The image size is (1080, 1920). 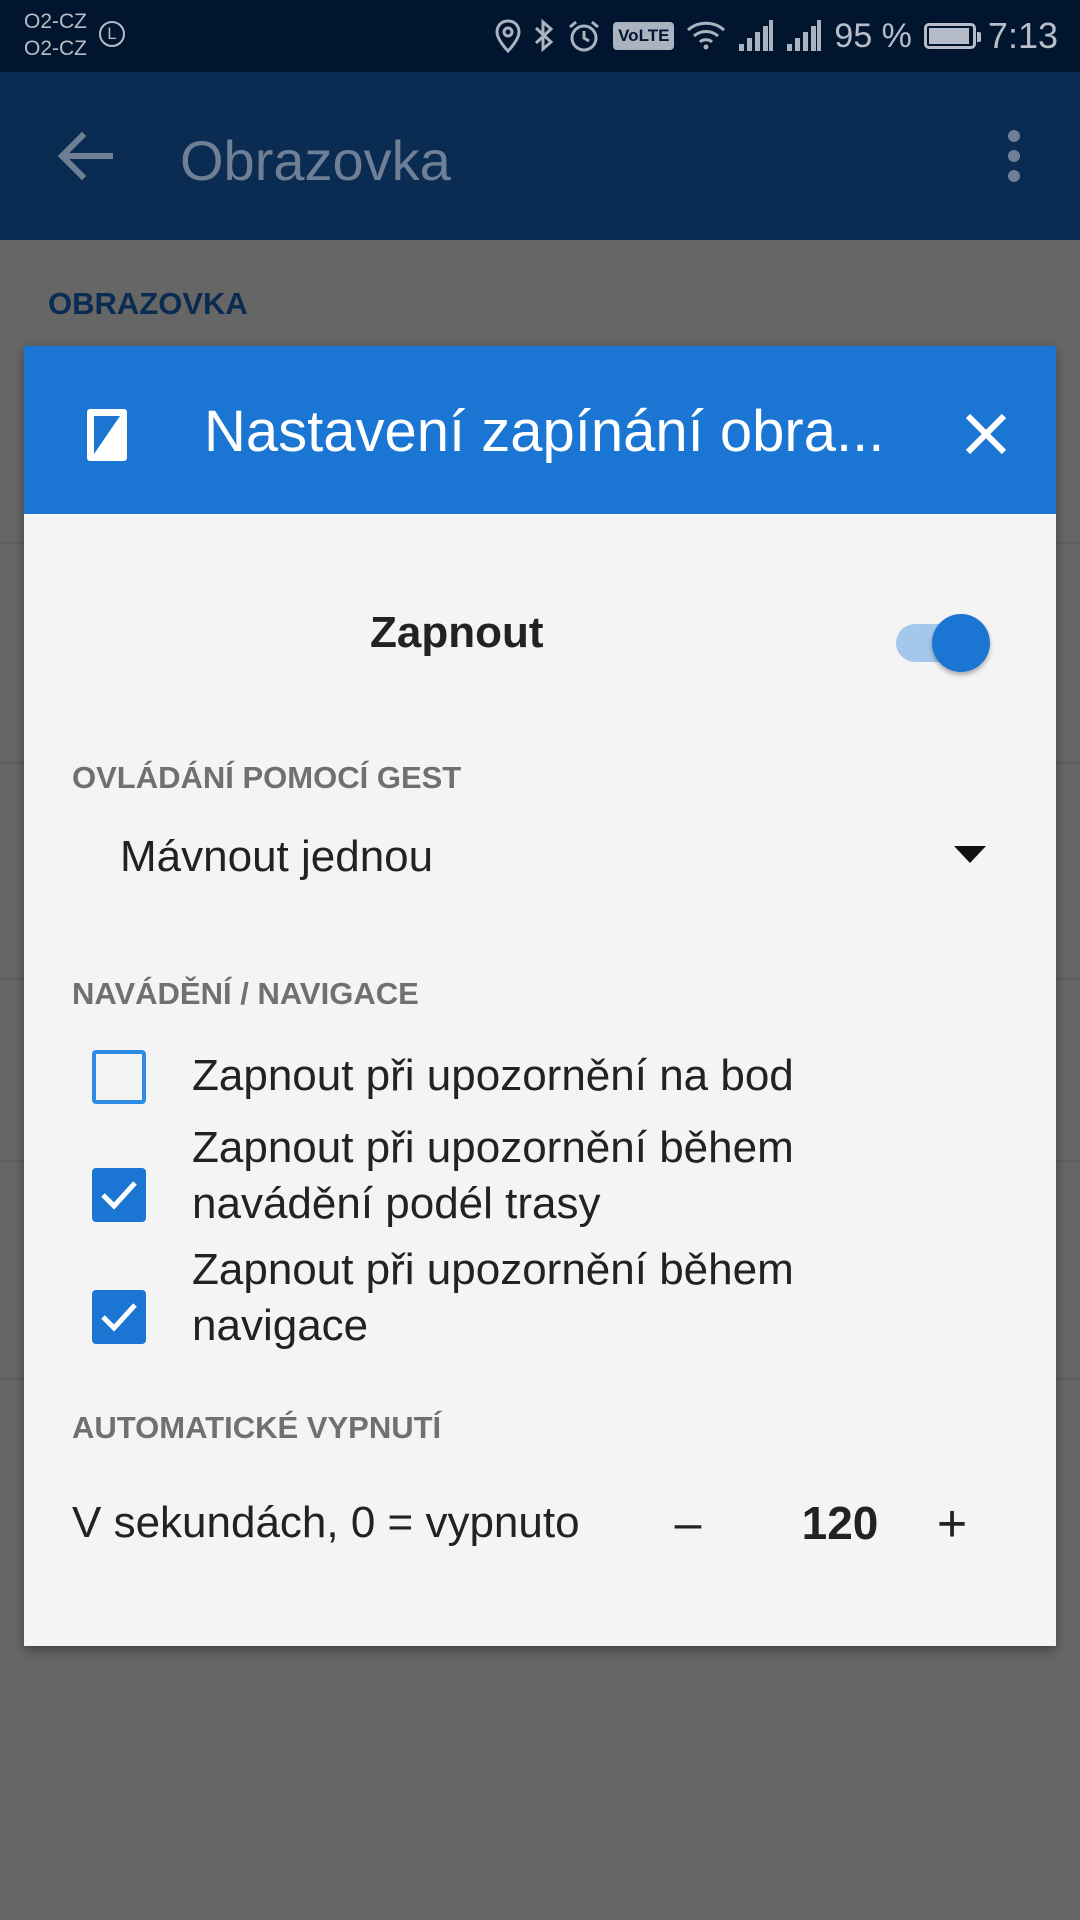 I want to click on status-bar: O2-CZ O2-CZ L VoLTE 95 % 7:13, so click(x=540, y=36).